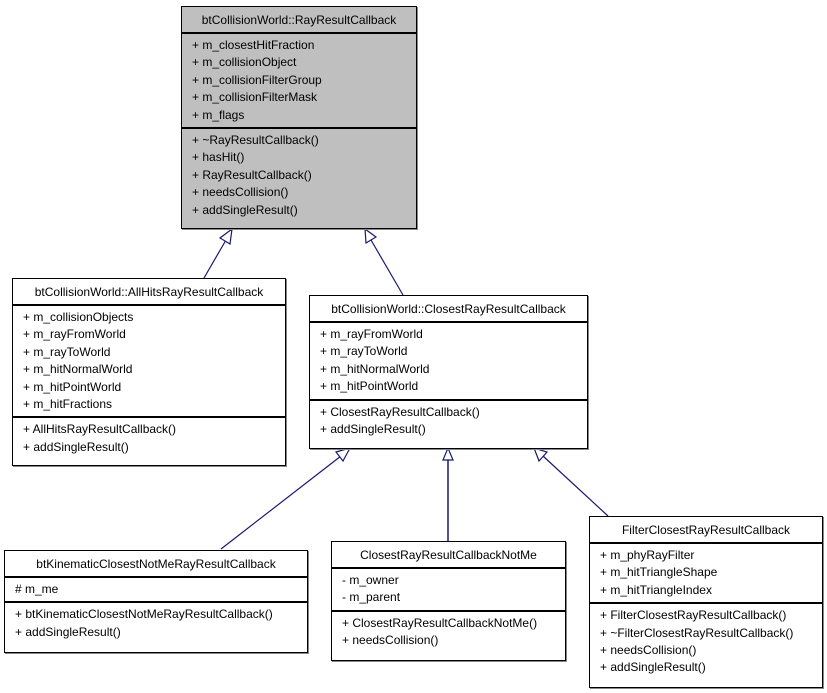  Describe the element at coordinates (693, 615) in the screenshot. I see `method-item: + FilterClosestRayResultCallback()` at that location.